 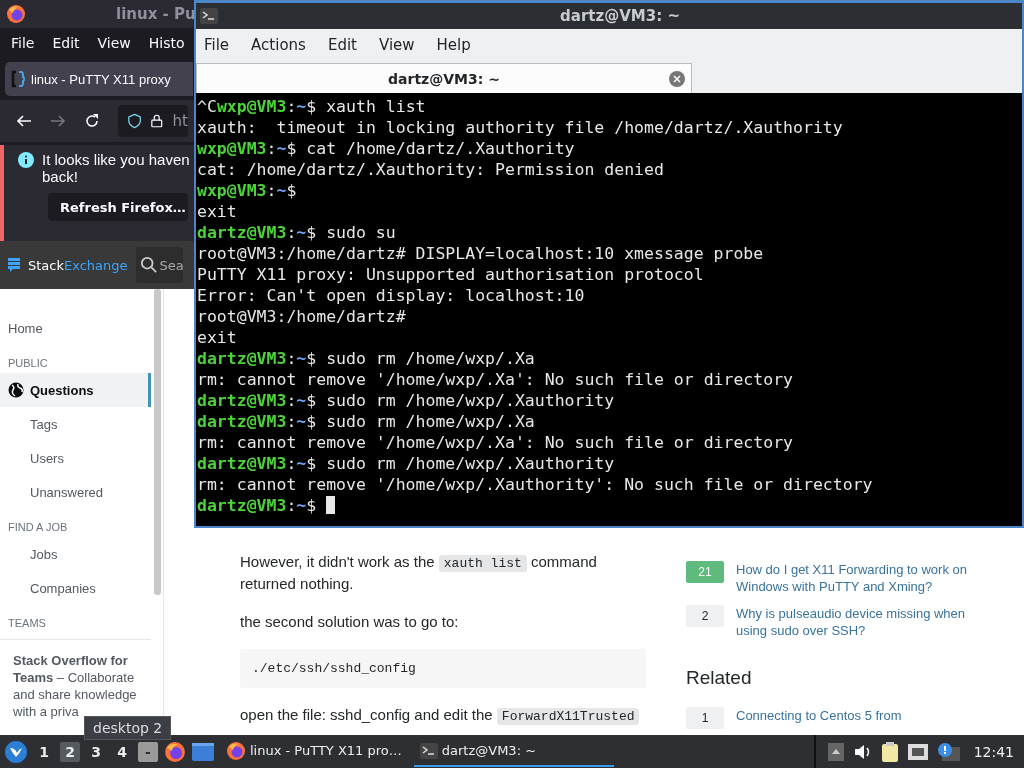 What do you see at coordinates (18, 79) in the screenshot?
I see `brackets-icon` at bounding box center [18, 79].